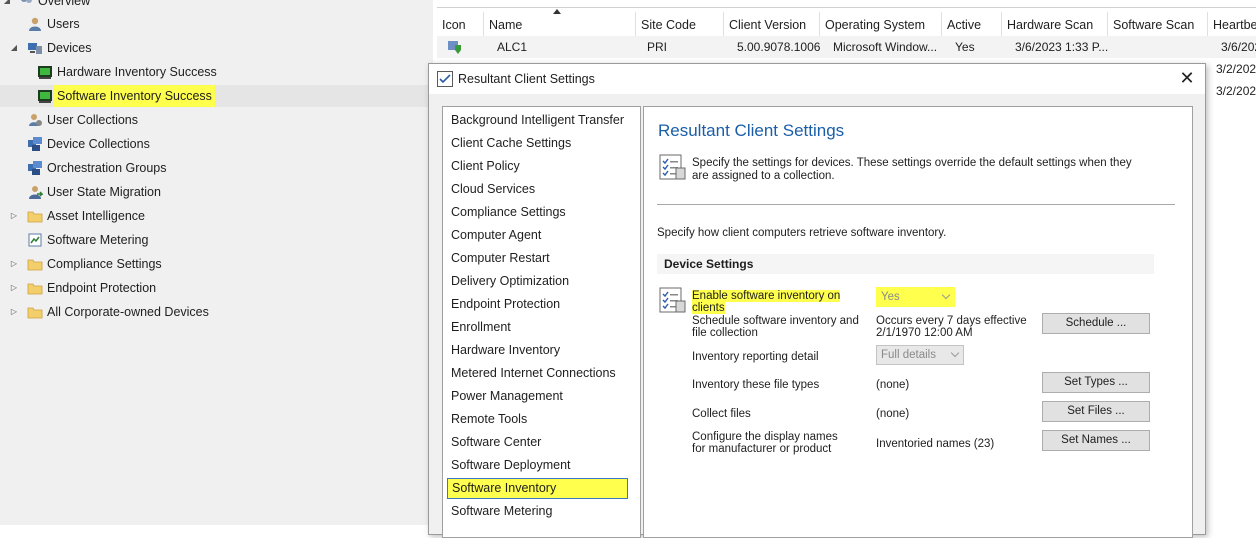  What do you see at coordinates (510, 281) in the screenshot?
I see `list-item: Delivery Optimization` at bounding box center [510, 281].